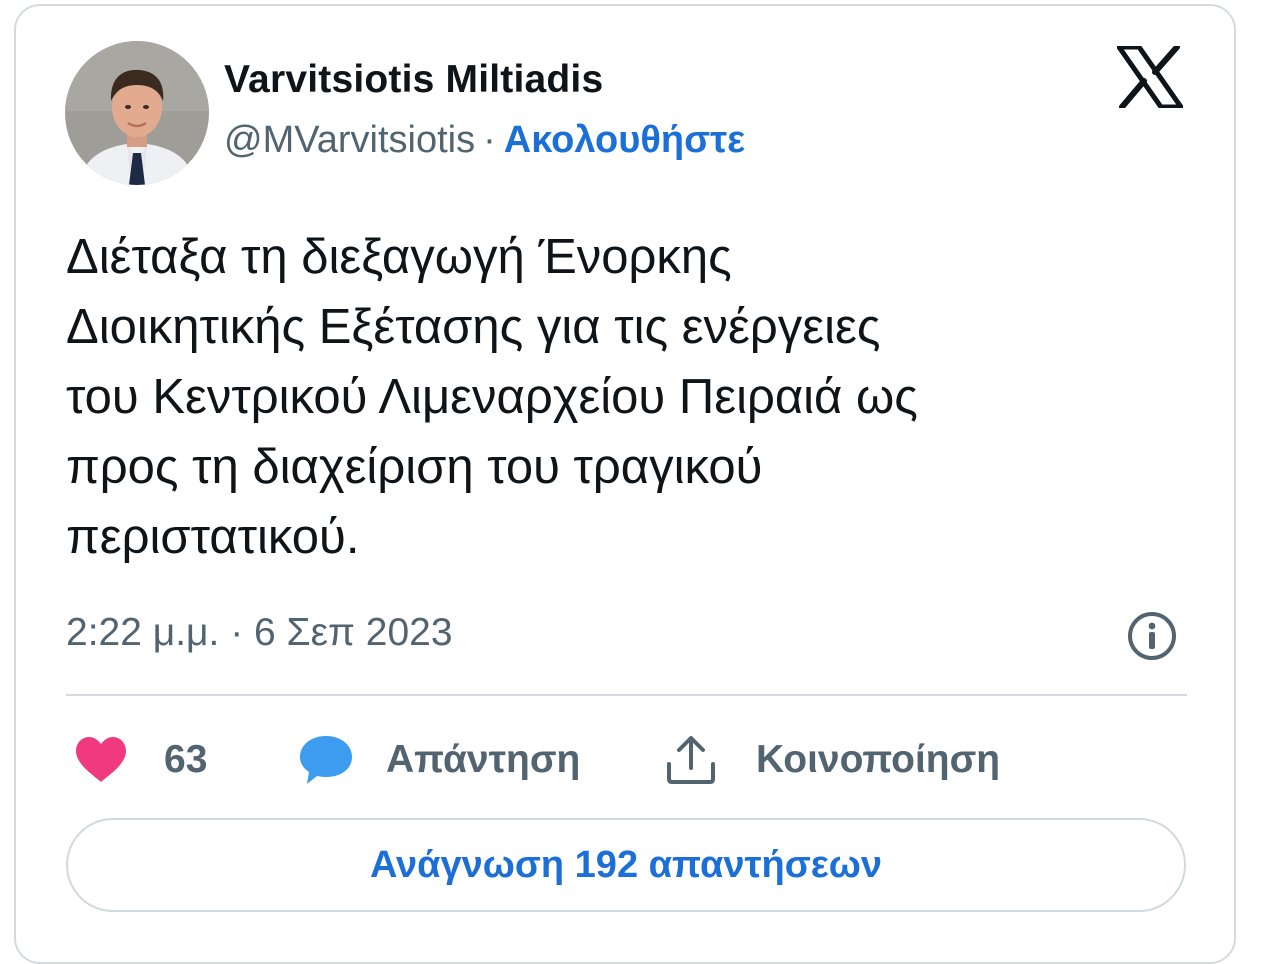 The height and width of the screenshot is (964, 1283). What do you see at coordinates (1150, 77) in the screenshot?
I see `x-logo-icon` at bounding box center [1150, 77].